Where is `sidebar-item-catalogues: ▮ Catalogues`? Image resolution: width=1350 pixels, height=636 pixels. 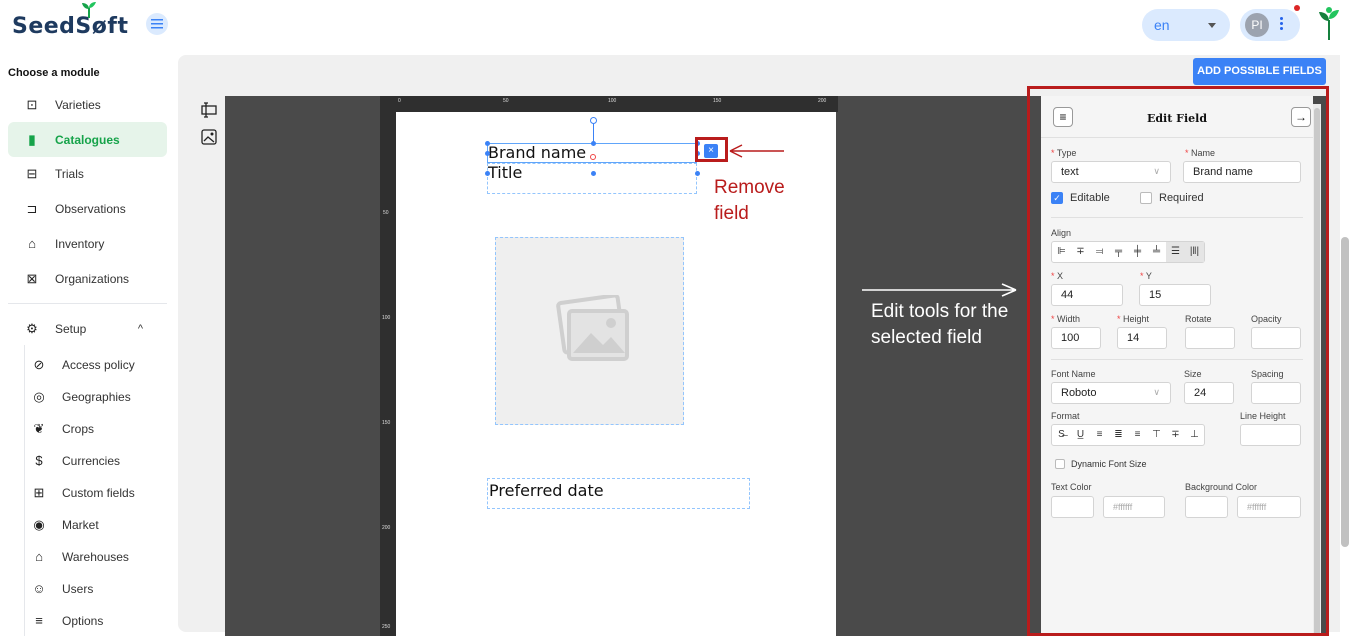
sidebar-item-catalogues: ▮ Catalogues is located at coordinates (87, 139).